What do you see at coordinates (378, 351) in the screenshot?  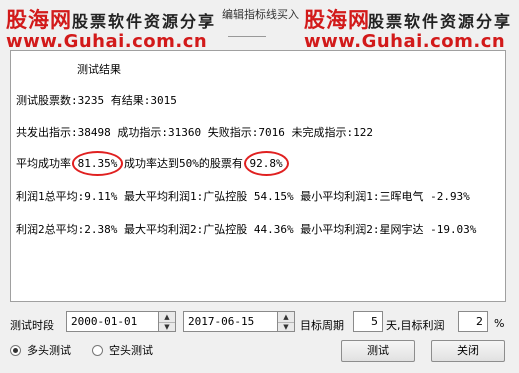 I see `test-button: 测试` at bounding box center [378, 351].